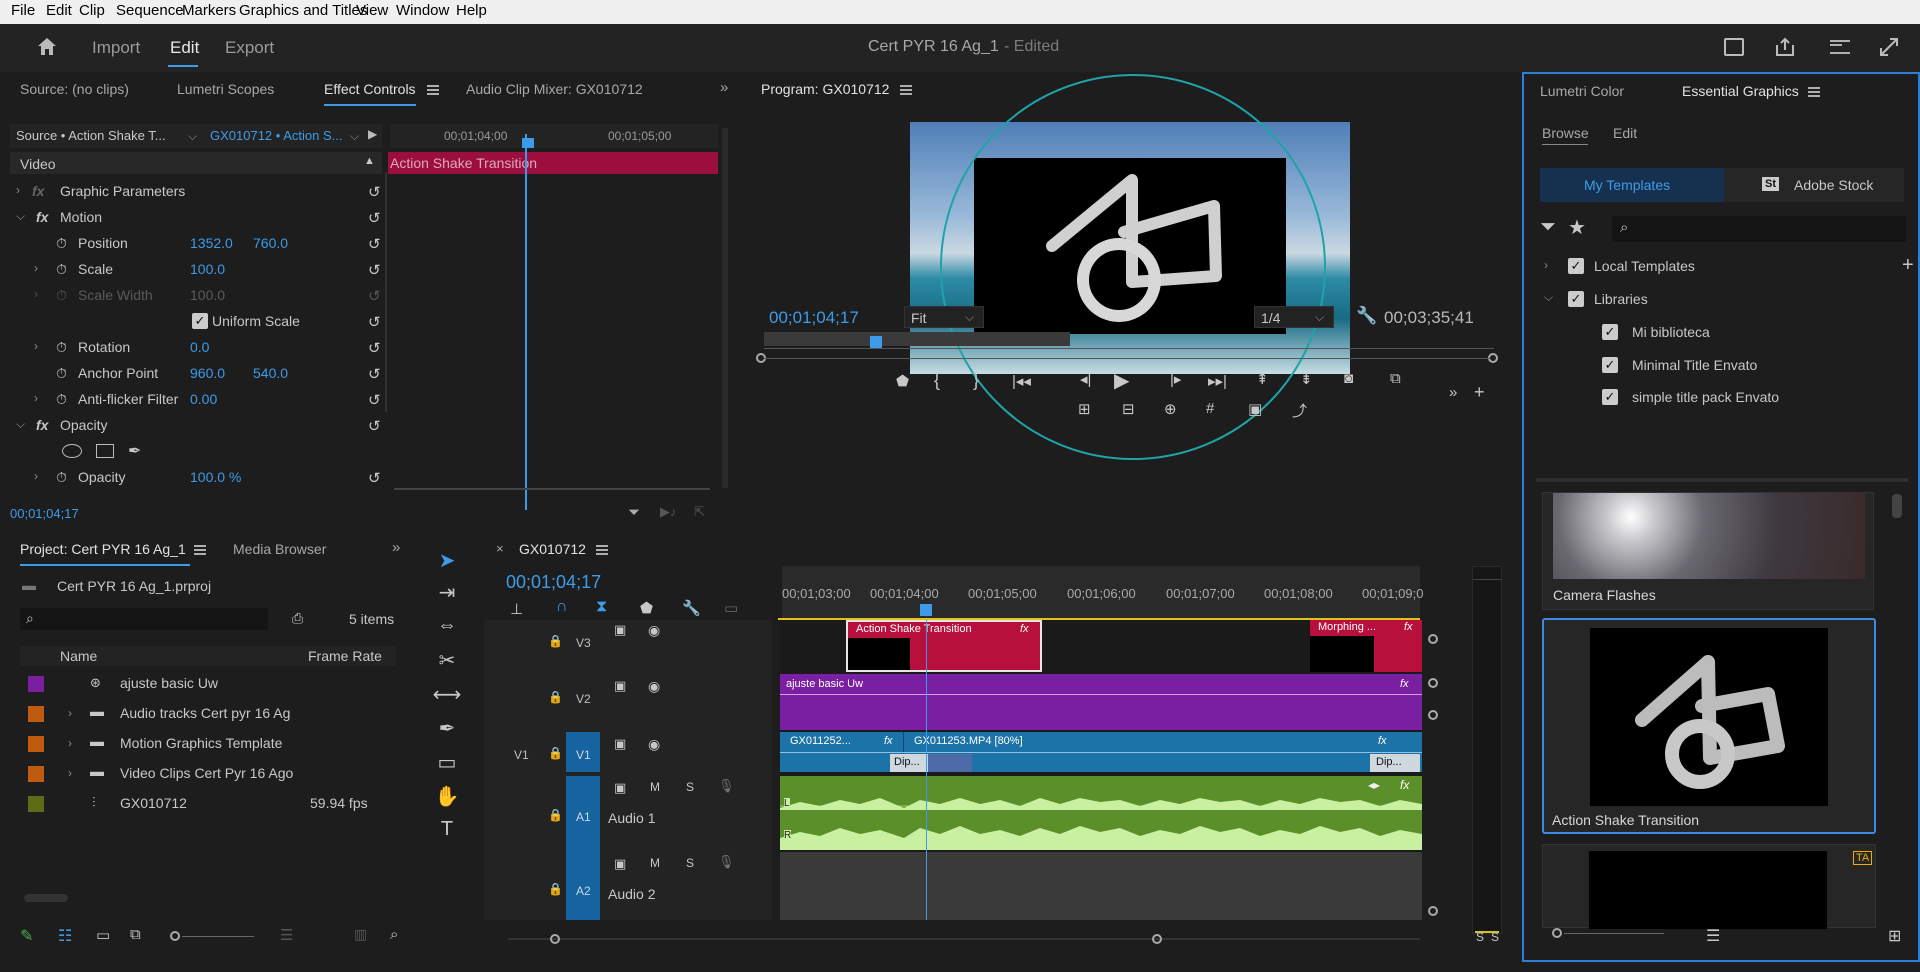 The image size is (1920, 972). I want to click on tree-mi-biblioteca: Mi biblioteca, so click(1671, 332).